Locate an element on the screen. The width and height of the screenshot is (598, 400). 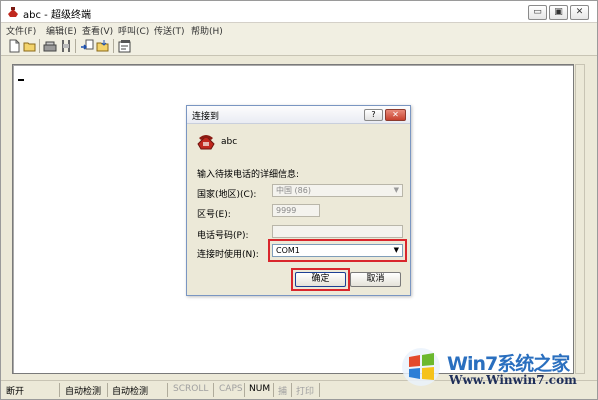
area-code-field: 9999 is located at coordinates (296, 210).